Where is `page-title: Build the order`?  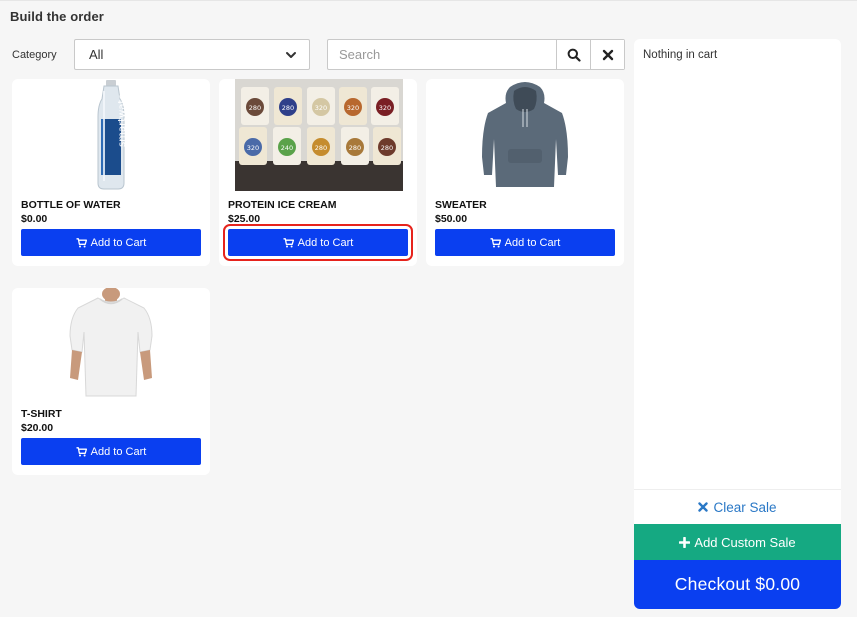
page-title: Build the order is located at coordinates (57, 16).